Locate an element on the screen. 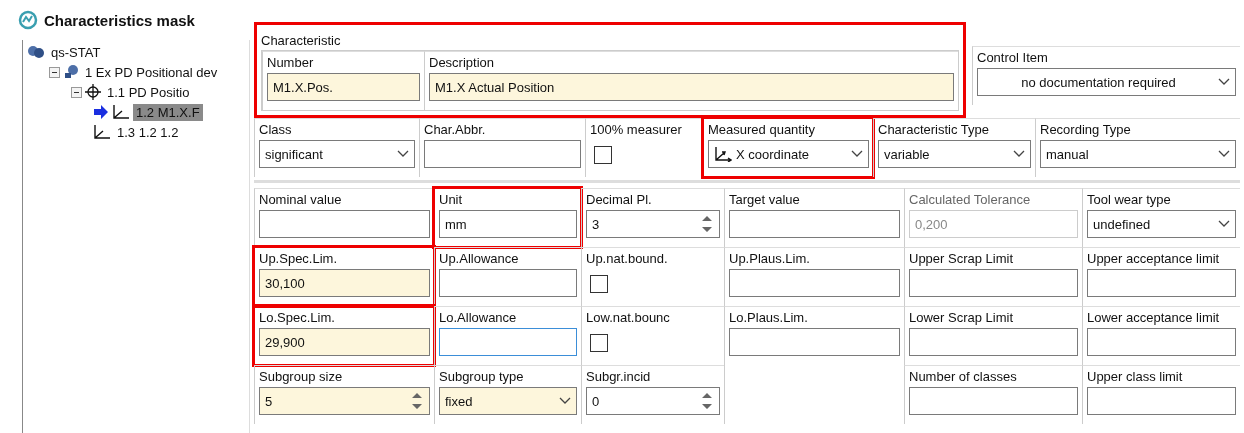 The width and height of the screenshot is (1244, 433). field-label: Target value is located at coordinates (765, 199).